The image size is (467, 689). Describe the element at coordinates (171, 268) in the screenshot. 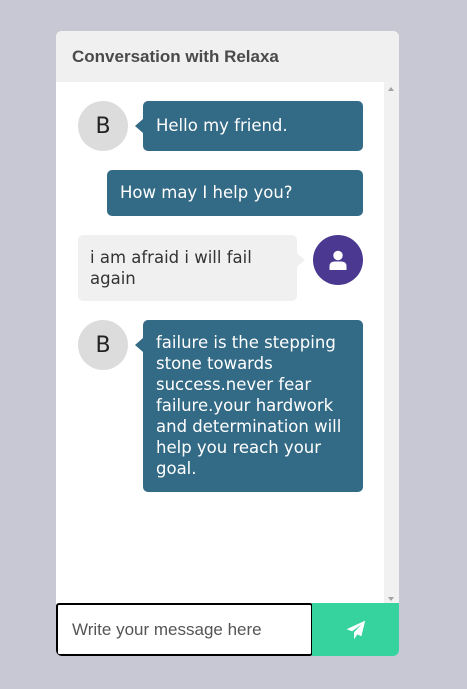

I see `message-text: i am afraid i will fail again` at that location.